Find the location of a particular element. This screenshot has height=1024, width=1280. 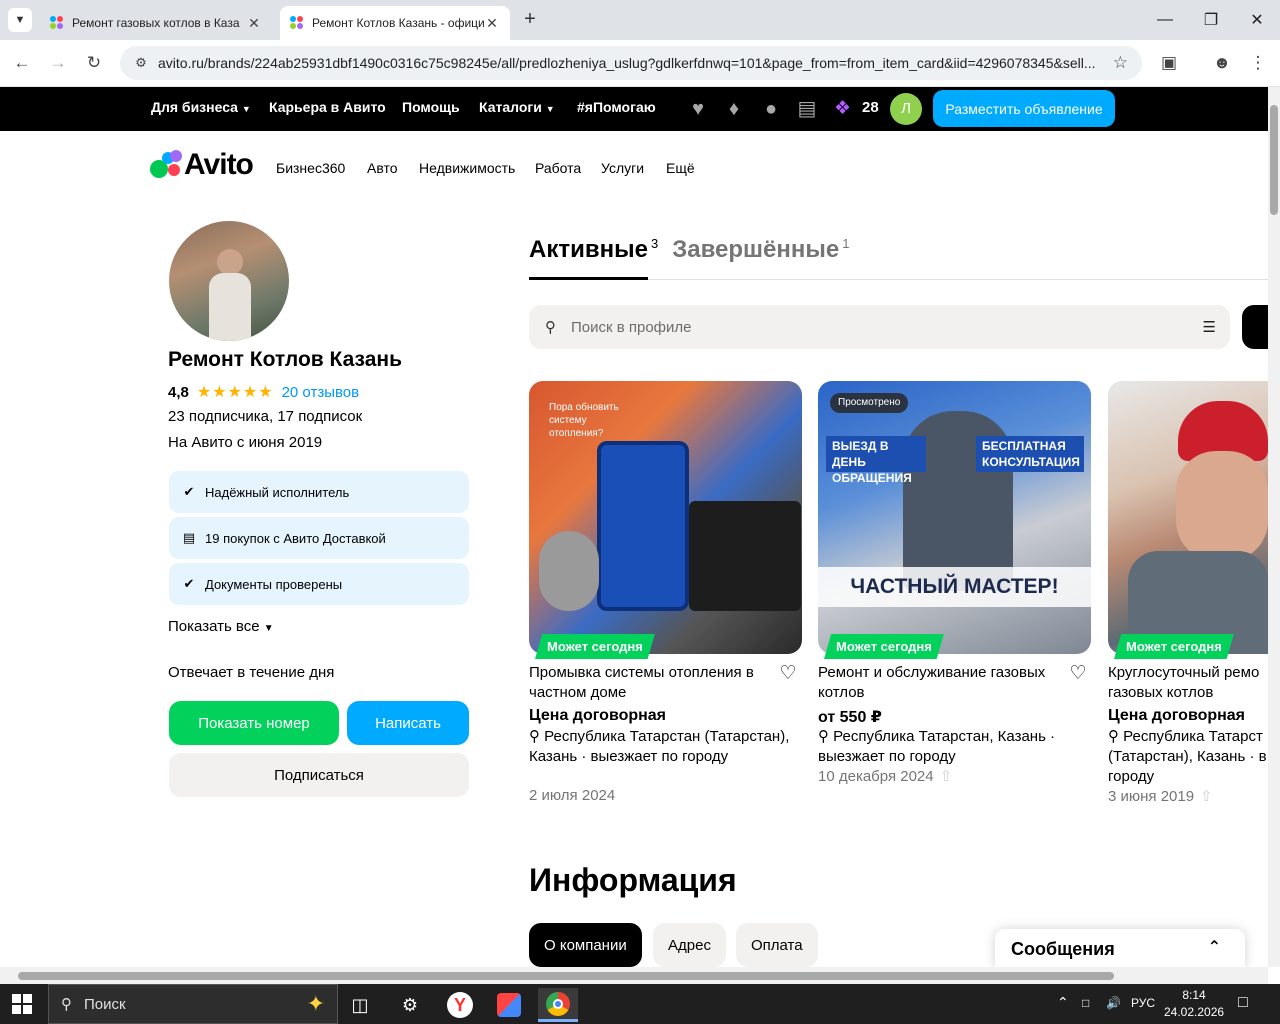

chat-icon: ● is located at coordinates (771, 109).